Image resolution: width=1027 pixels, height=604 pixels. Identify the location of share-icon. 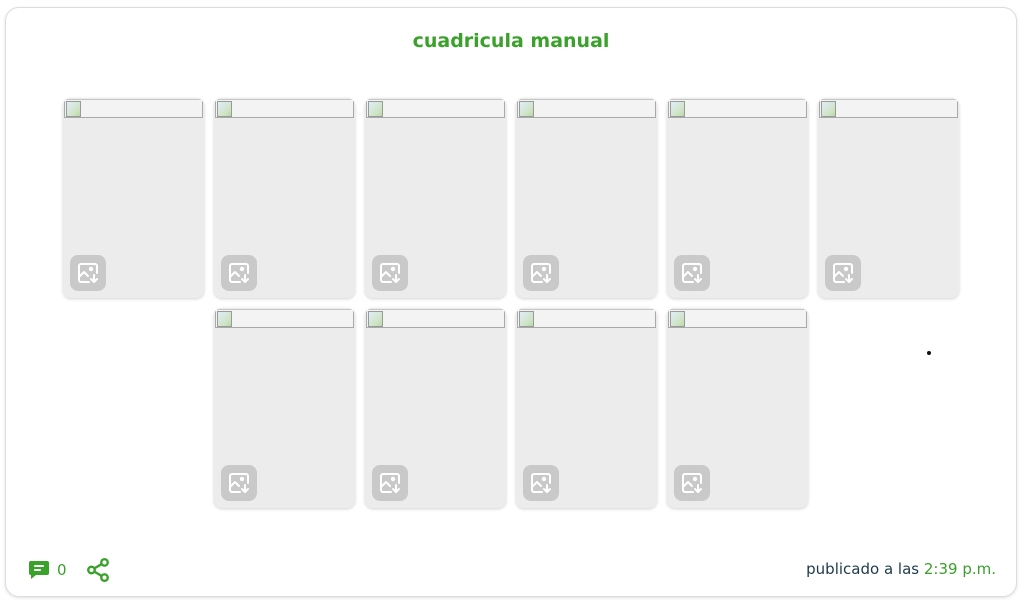
(97, 570).